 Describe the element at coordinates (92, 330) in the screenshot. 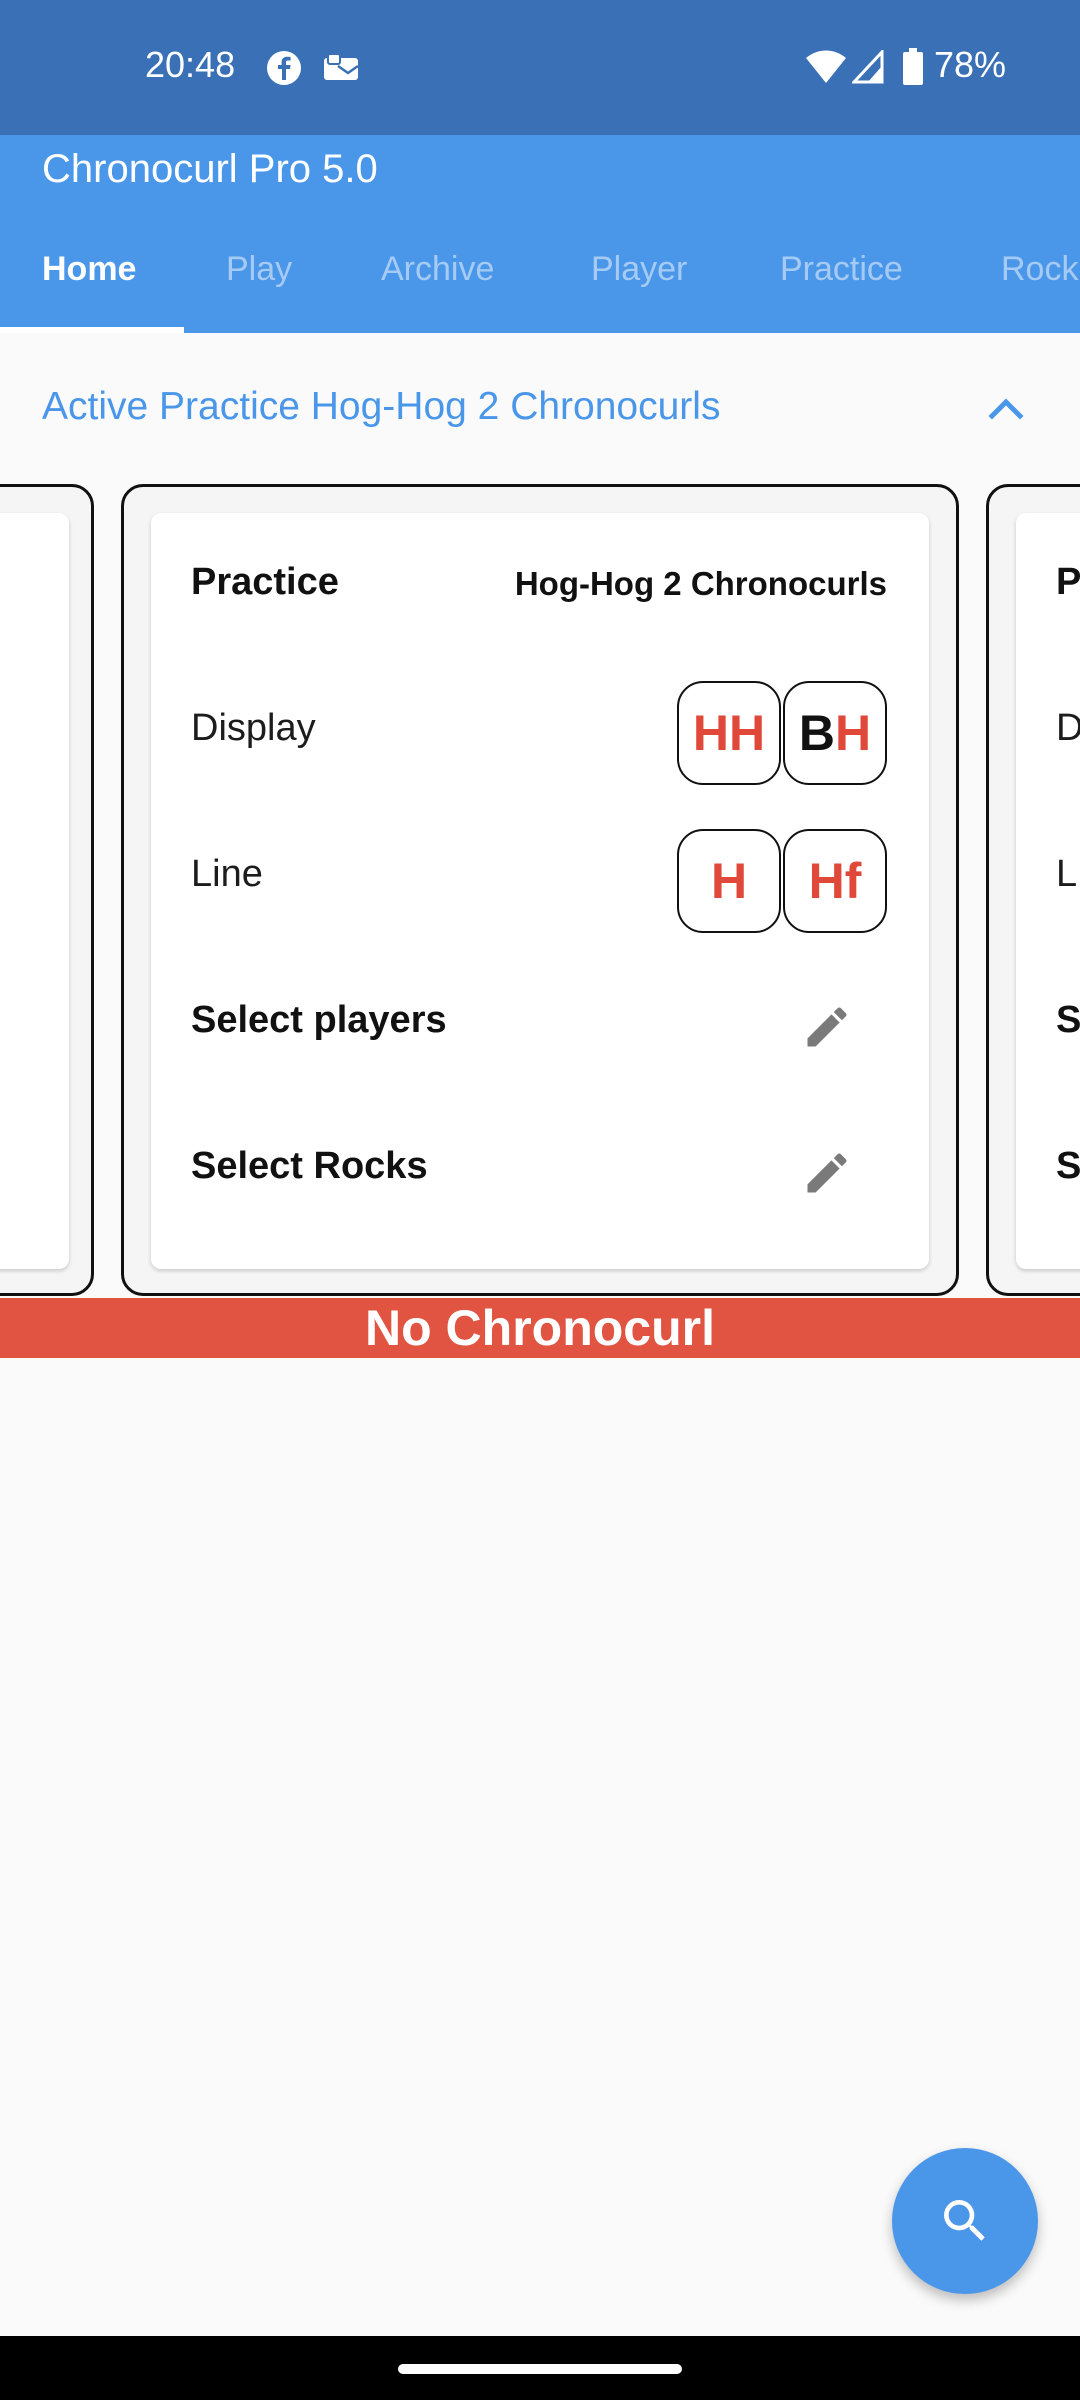

I see `tab-indicator` at that location.